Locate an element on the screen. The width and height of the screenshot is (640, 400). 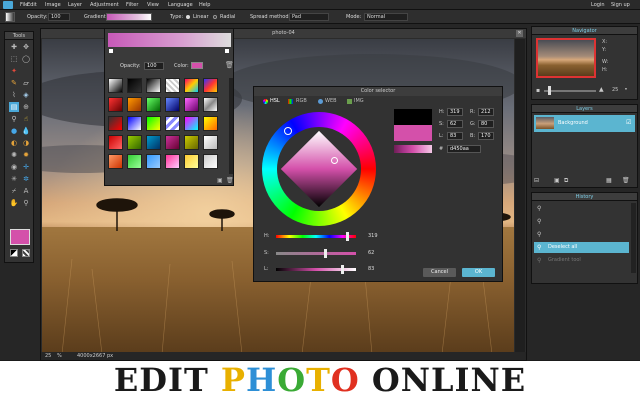
layer-style-icon: ▣ is located at coordinates (557, 180).